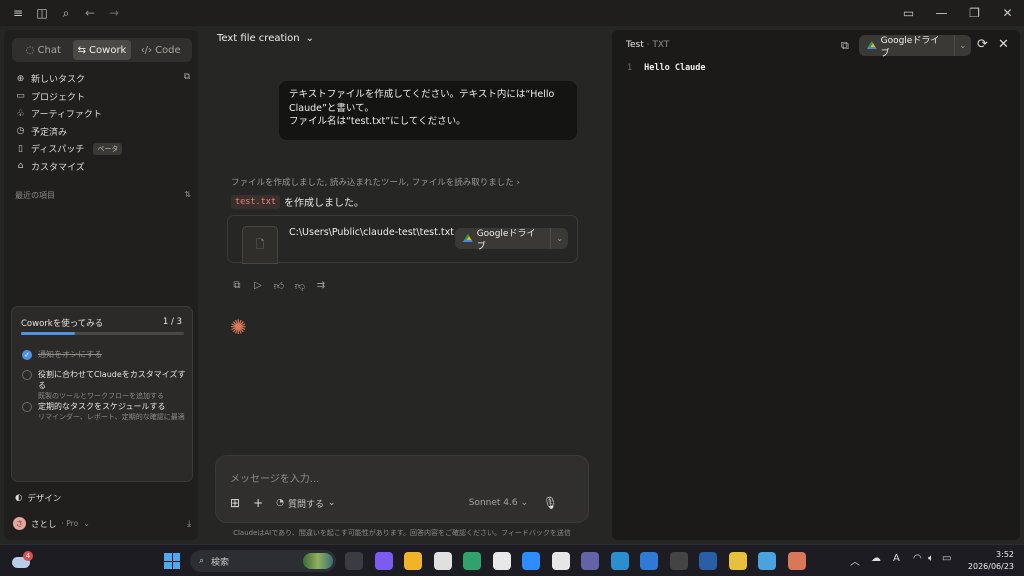 The image size is (1024, 576). What do you see at coordinates (560, 561) in the screenshot?
I see `k-app-icon` at bounding box center [560, 561].